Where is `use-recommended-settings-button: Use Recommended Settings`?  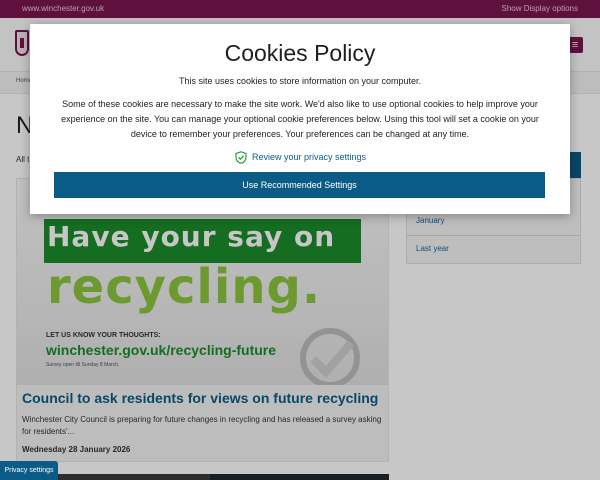
use-recommended-settings-button: Use Recommended Settings is located at coordinates (299, 185).